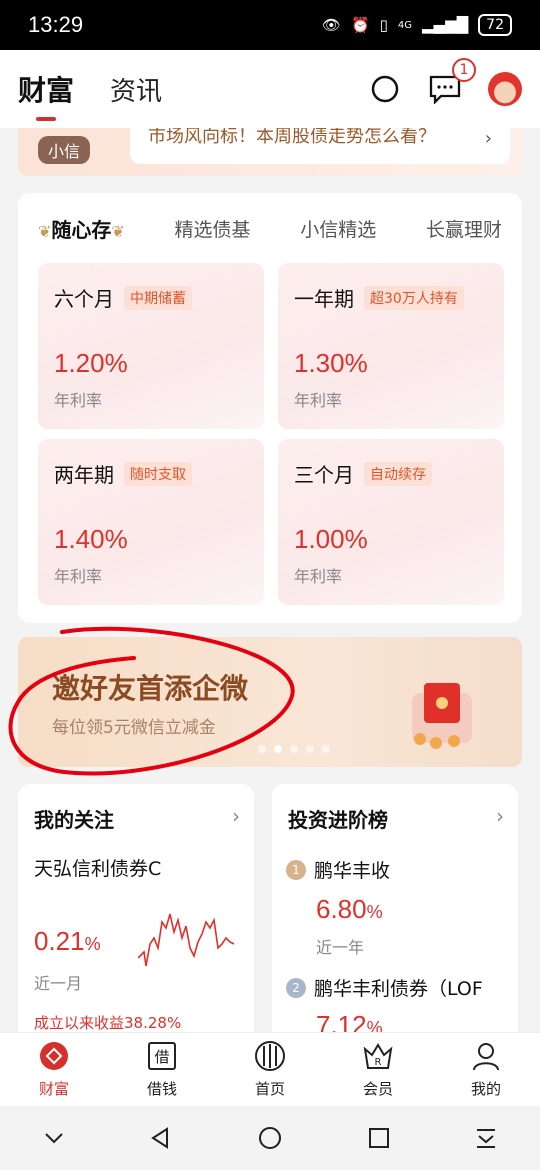  Describe the element at coordinates (331, 25) in the screenshot. I see `eye-icon: 👁` at that location.